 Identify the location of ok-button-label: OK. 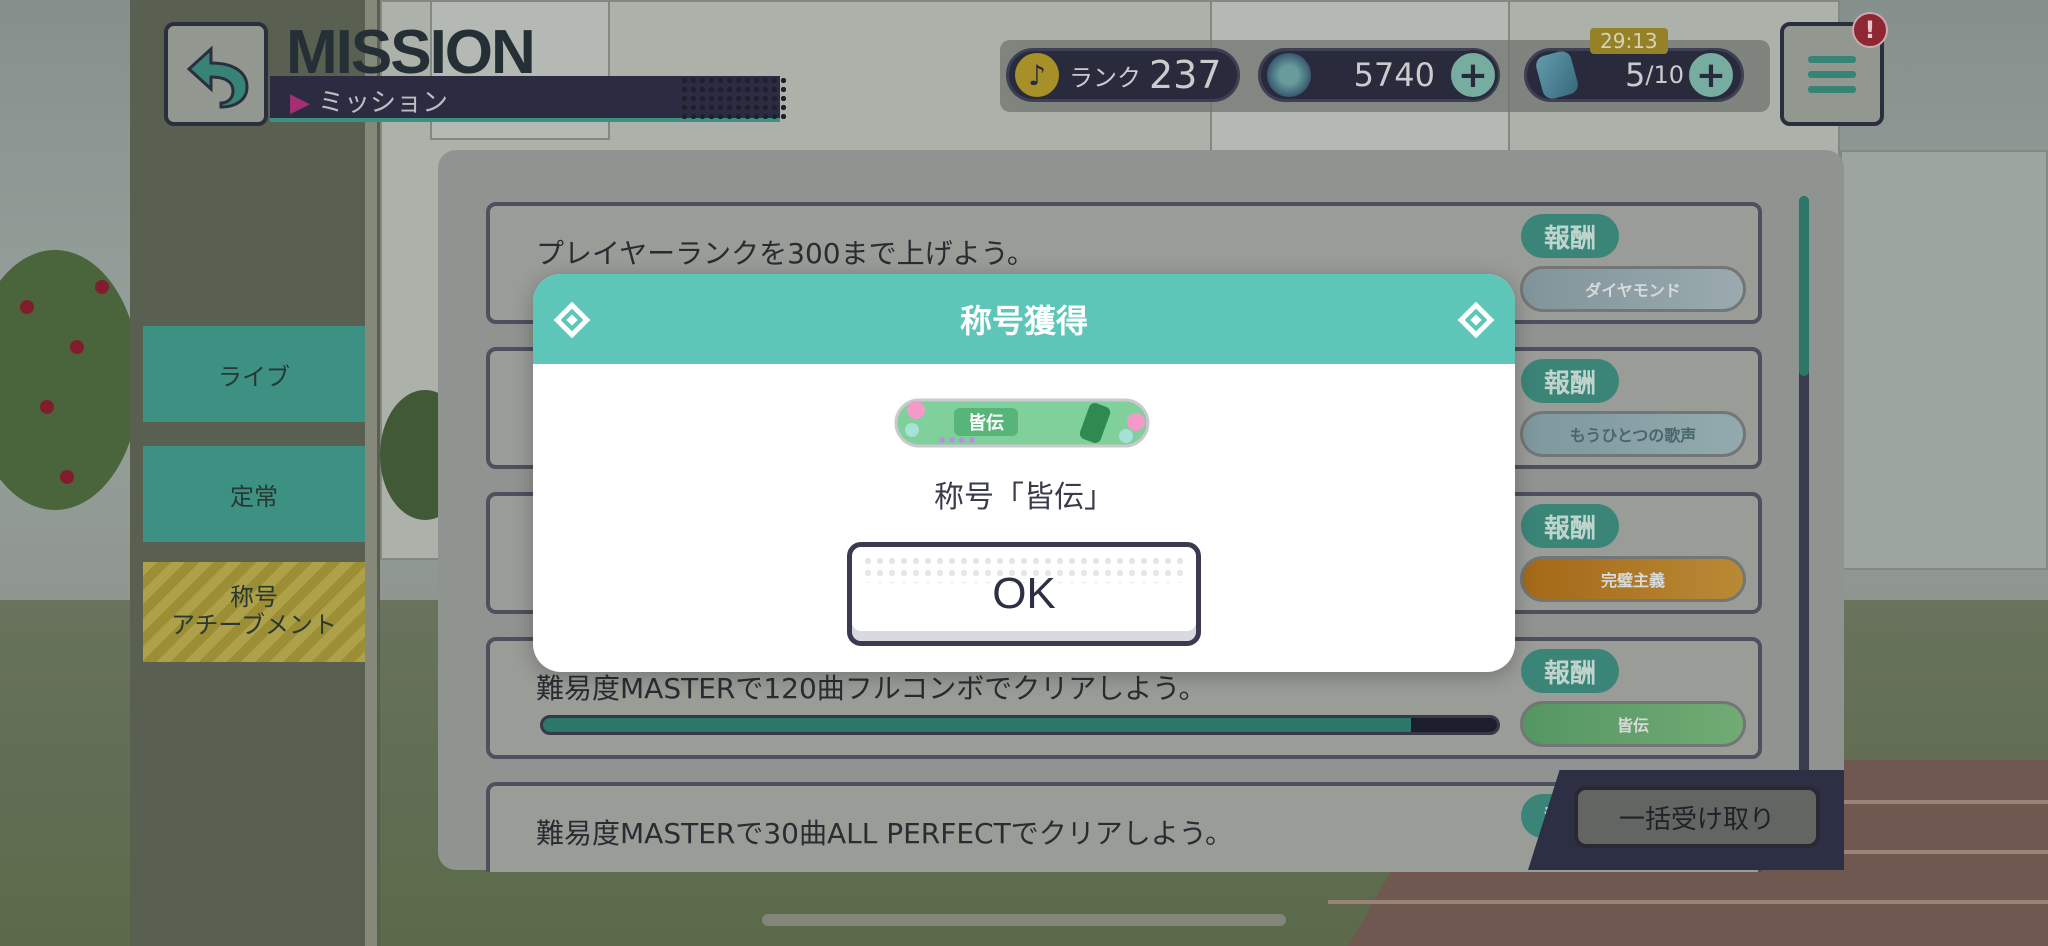
(1024, 593).